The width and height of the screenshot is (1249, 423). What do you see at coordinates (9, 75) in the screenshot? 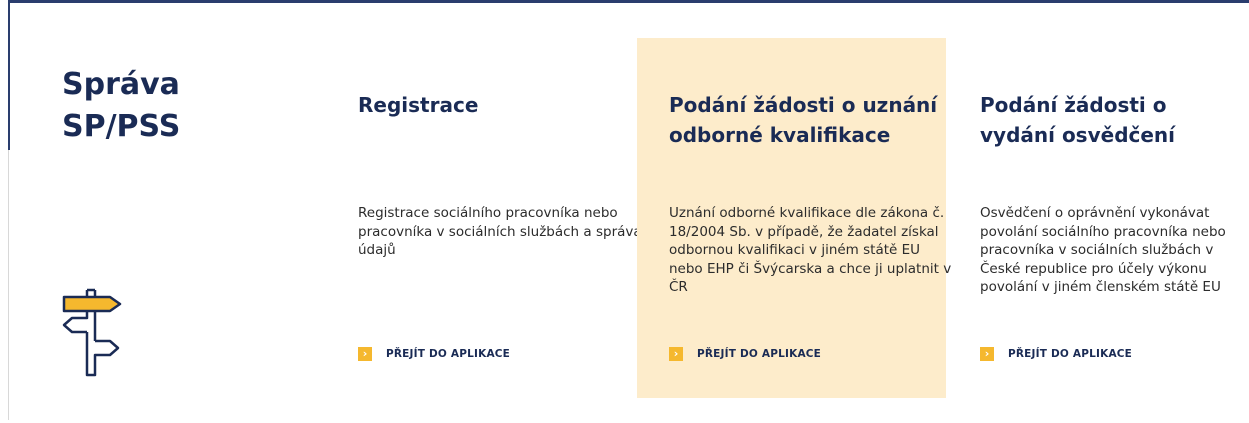
I see `left-border-accent` at bounding box center [9, 75].